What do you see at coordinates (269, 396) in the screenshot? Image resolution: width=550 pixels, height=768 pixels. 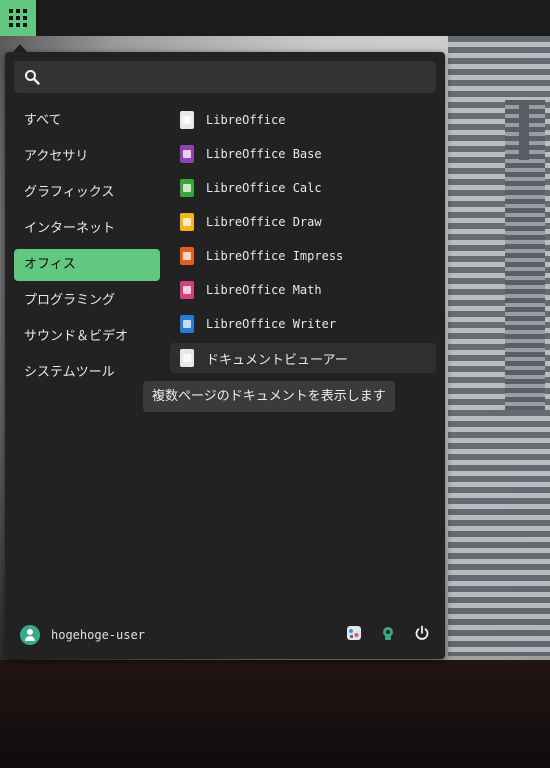 I see `app-tooltip: 複数ページのドキュメントを表示します` at bounding box center [269, 396].